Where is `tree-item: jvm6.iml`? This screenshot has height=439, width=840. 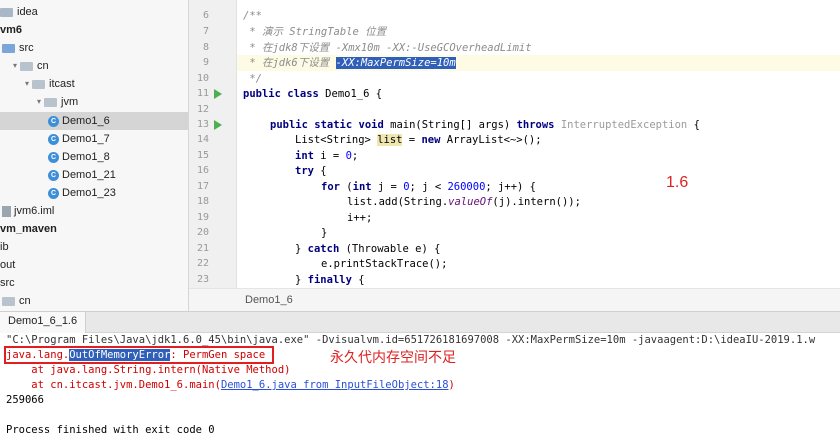
tree-item: jvm6.iml is located at coordinates (27, 211).